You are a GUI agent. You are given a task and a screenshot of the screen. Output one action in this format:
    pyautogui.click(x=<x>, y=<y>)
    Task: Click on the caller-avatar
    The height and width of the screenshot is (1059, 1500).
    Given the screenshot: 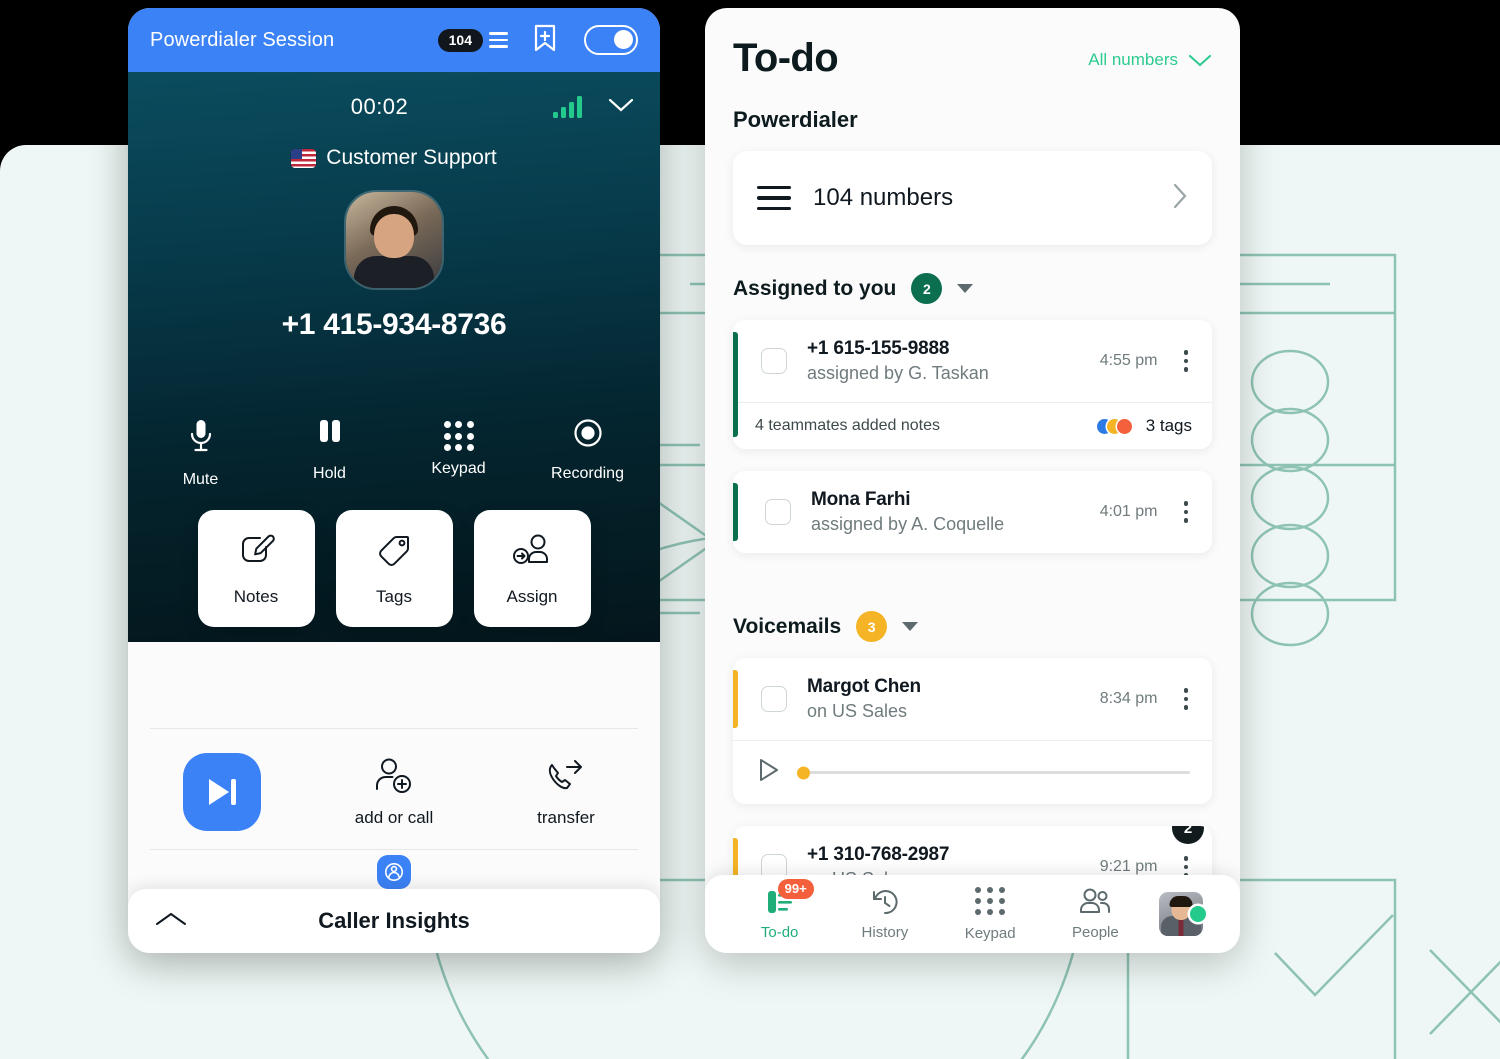 What is the action you would take?
    pyautogui.click(x=394, y=240)
    